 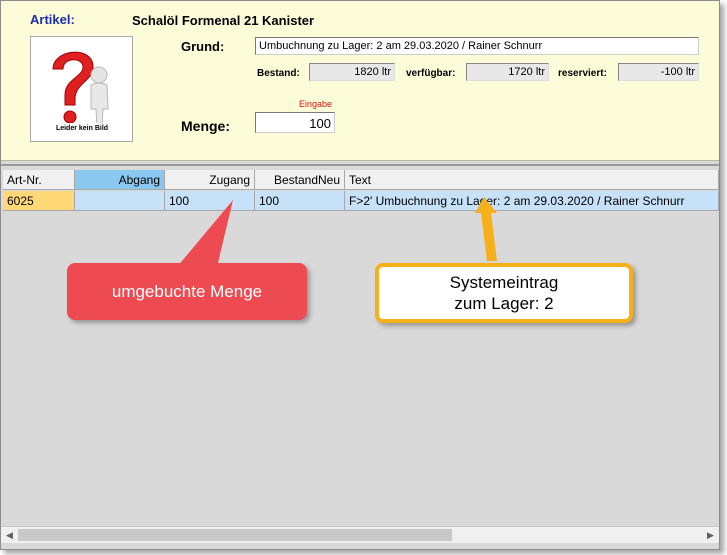 I want to click on red-callout-pointer, so click(x=205, y=233).